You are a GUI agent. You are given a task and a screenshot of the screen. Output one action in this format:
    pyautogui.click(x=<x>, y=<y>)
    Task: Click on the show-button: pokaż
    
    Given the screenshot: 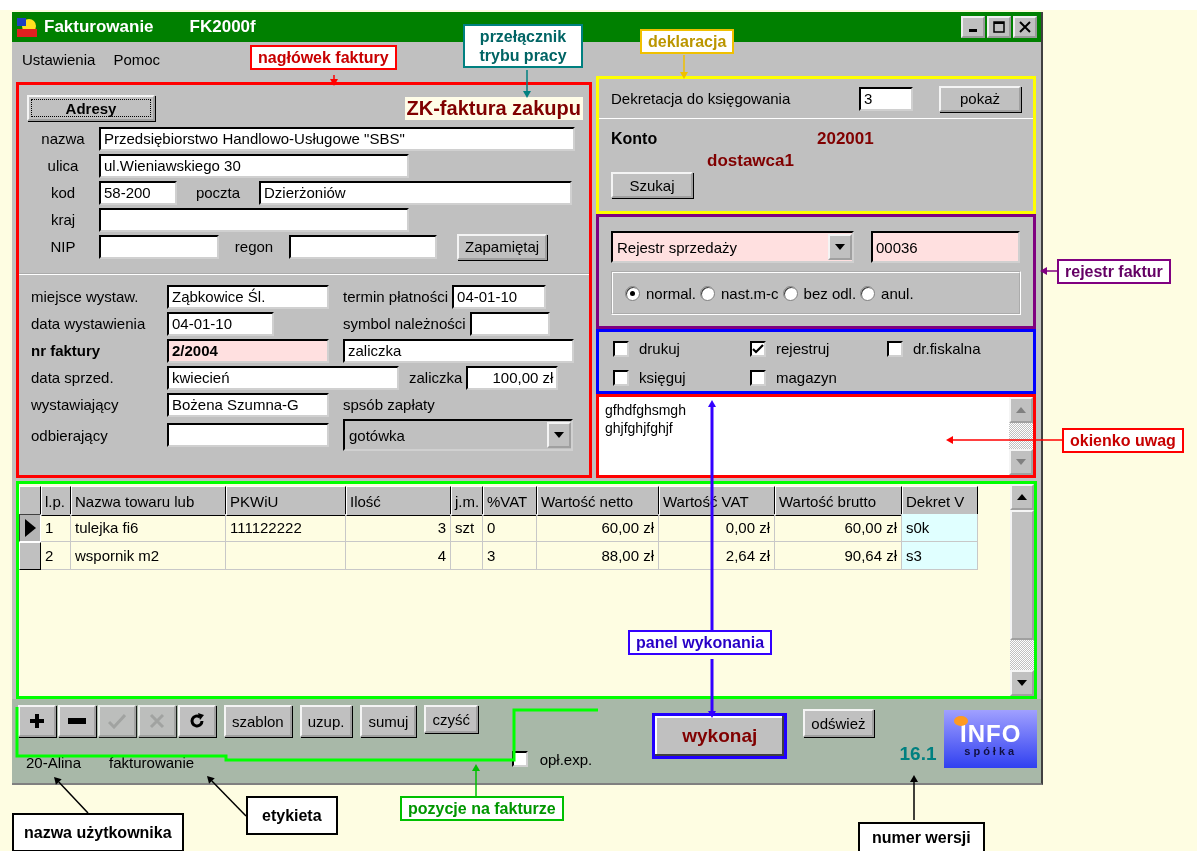 What is the action you would take?
    pyautogui.click(x=980, y=98)
    